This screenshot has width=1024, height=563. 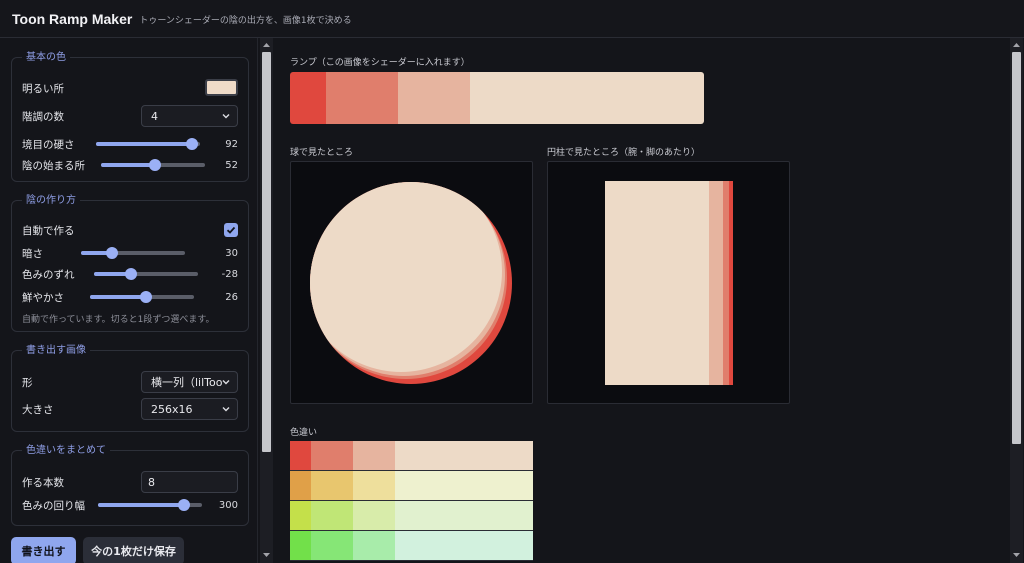 I want to click on main-scrollbar, so click(x=1016, y=300).